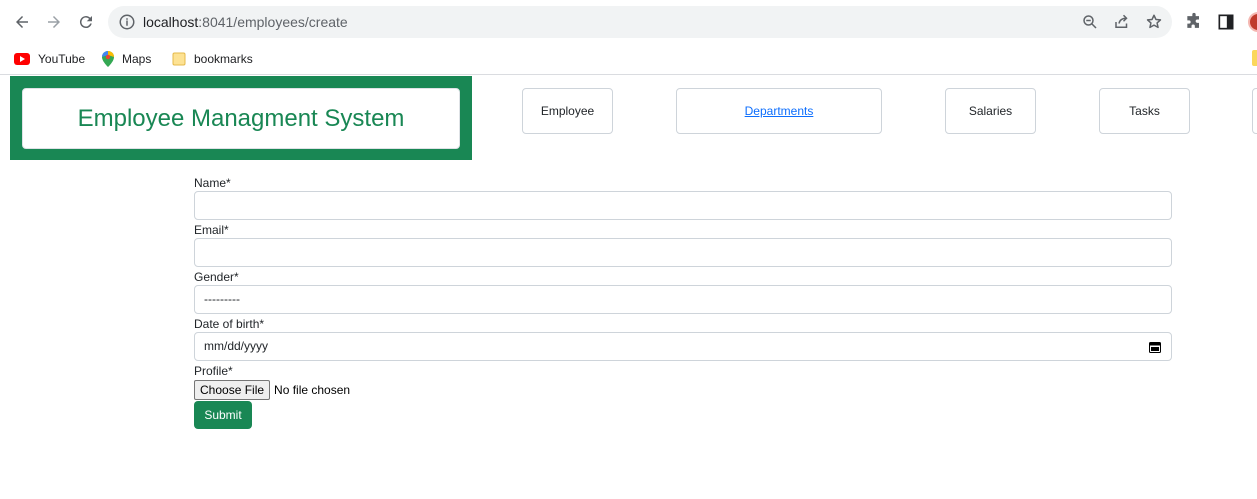 This screenshot has height=499, width=1257. I want to click on bookmark-youtube: YouTube, so click(49, 59).